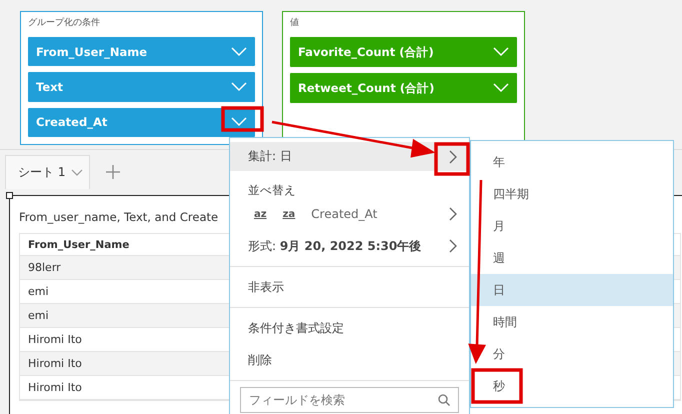 The height and width of the screenshot is (414, 682). I want to click on well-label: グループ化の条件, so click(64, 23).